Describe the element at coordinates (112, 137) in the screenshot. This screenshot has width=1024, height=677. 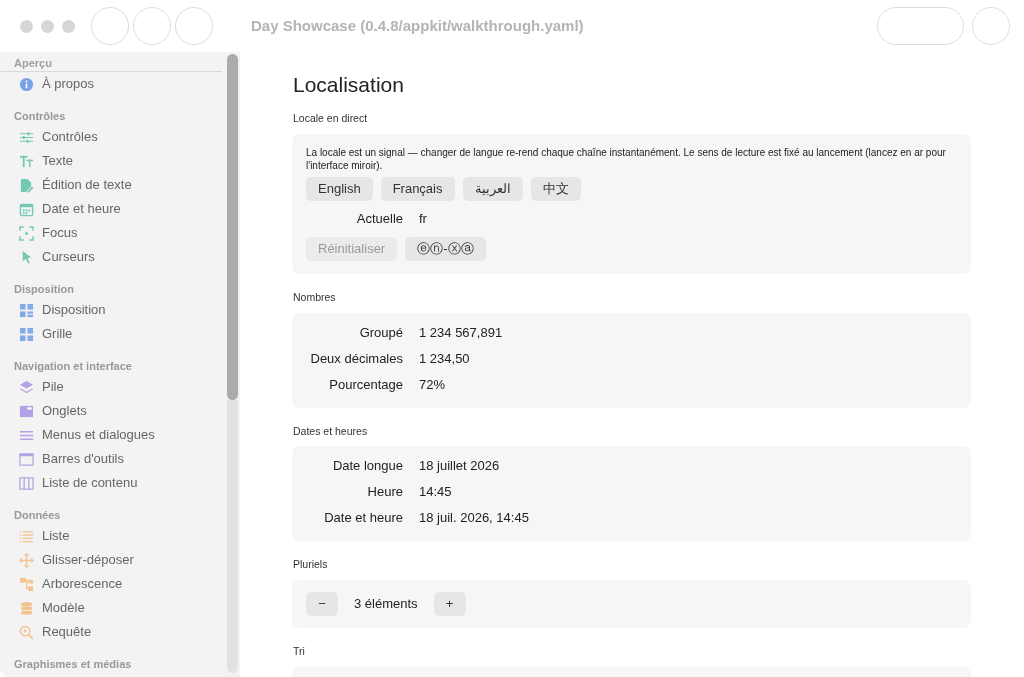
I see `sidebar-item: Contrôles` at that location.